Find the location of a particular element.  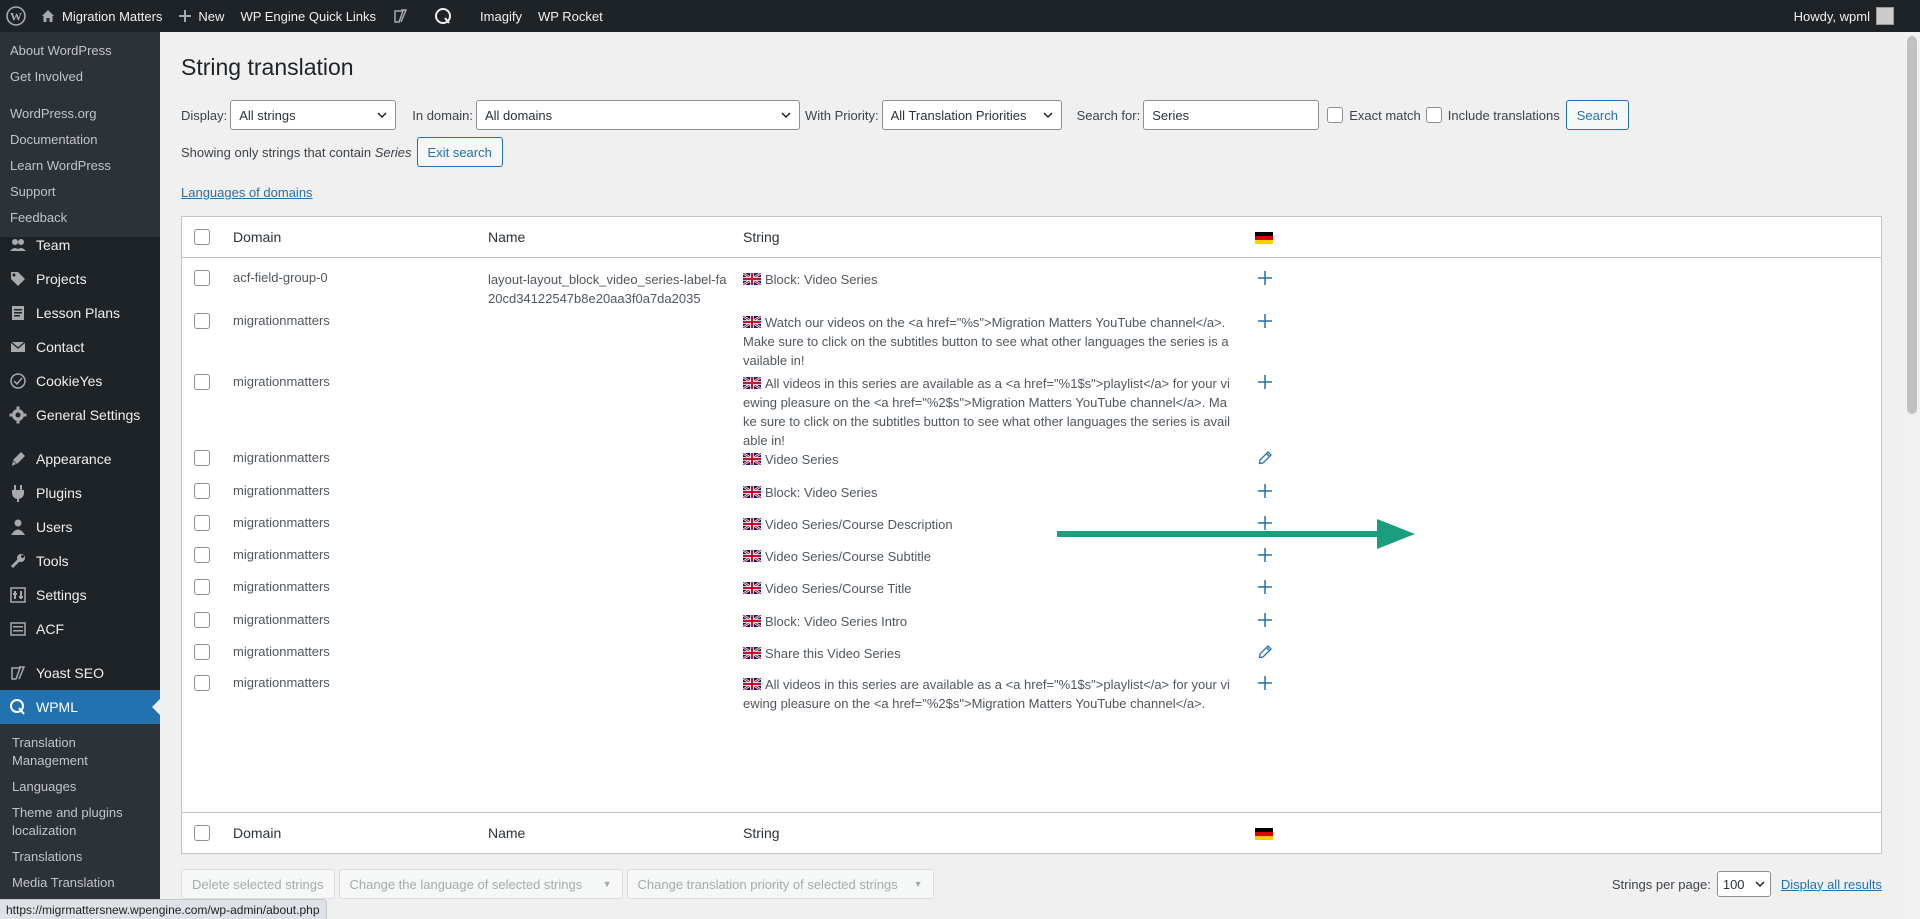

search-button: Search is located at coordinates (1597, 115).